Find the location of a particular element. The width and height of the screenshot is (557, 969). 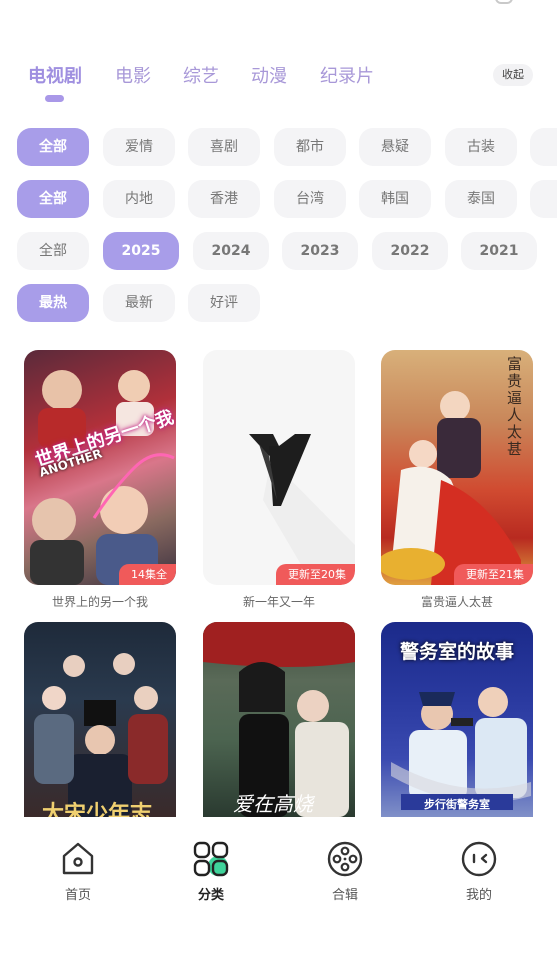

drama-card: 大宋少年志 is located at coordinates (100, 719).